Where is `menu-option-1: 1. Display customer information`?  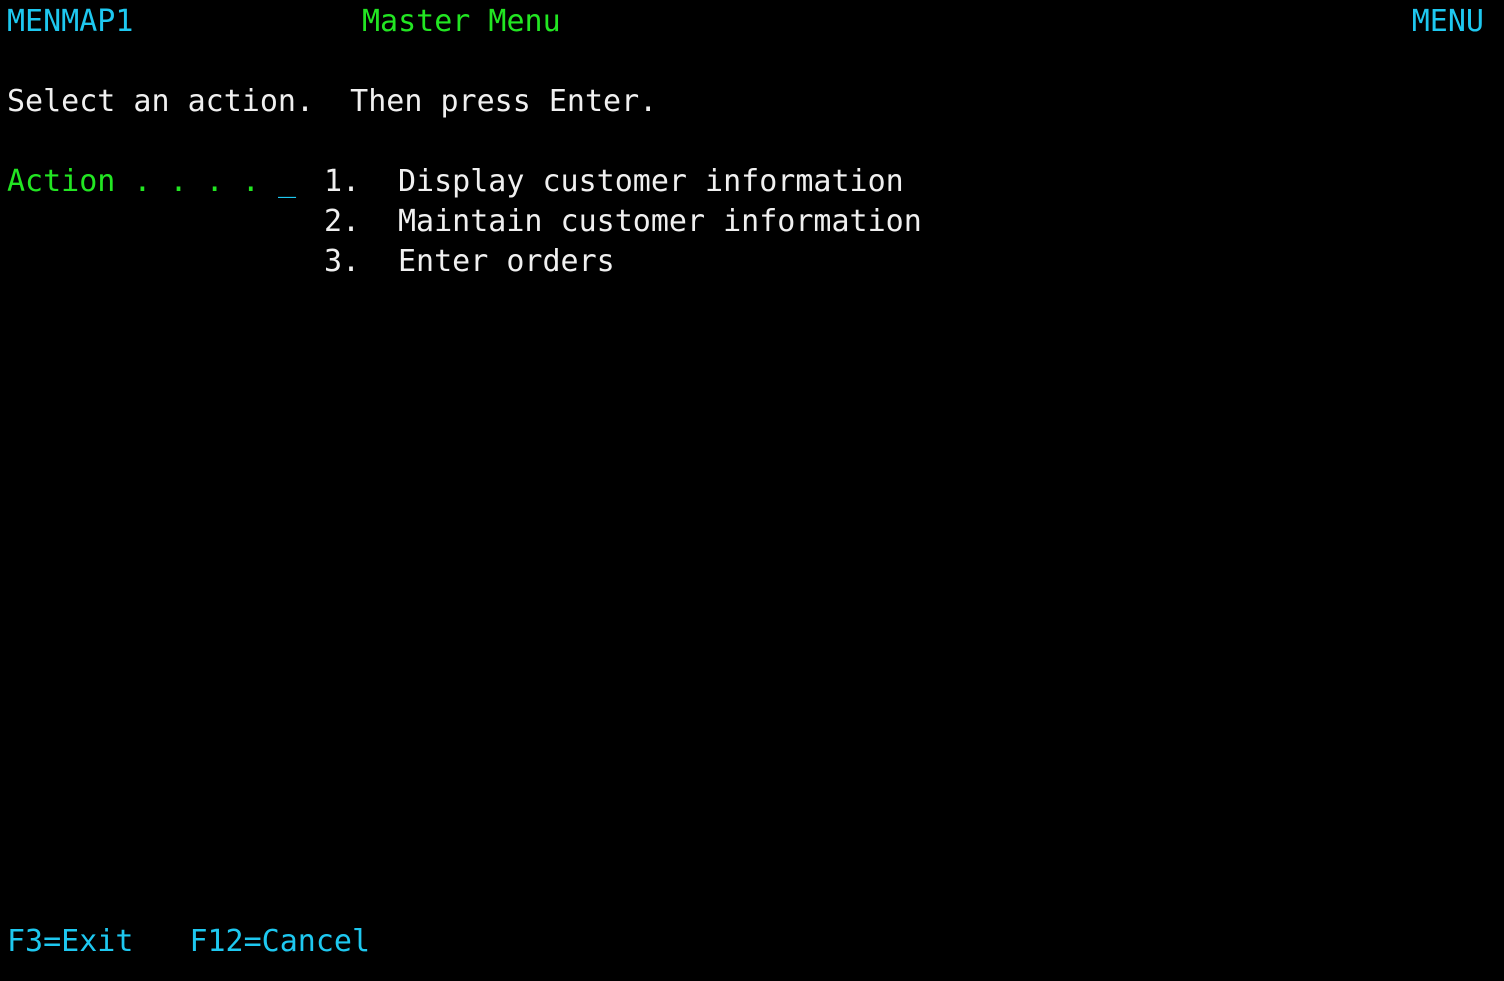 menu-option-1: 1. Display customer information is located at coordinates (614, 182).